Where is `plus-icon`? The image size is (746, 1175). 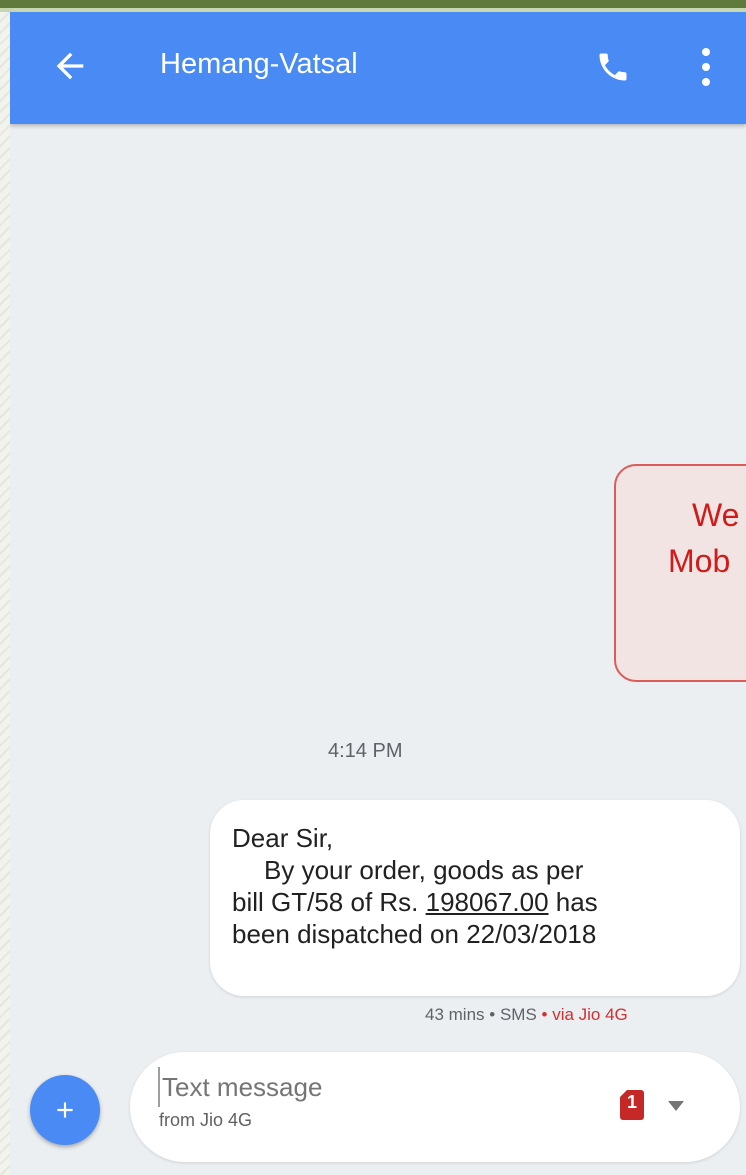
plus-icon is located at coordinates (65, 1110).